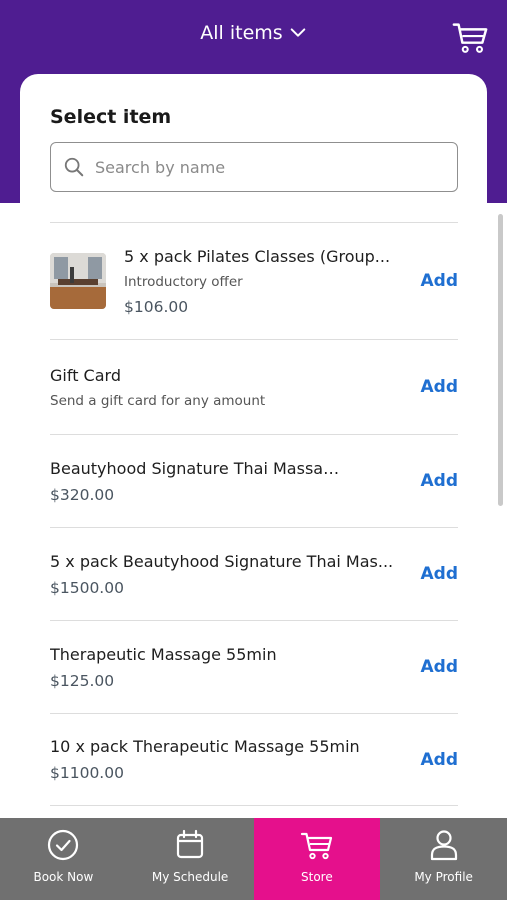  What do you see at coordinates (275, 167) in the screenshot?
I see `search-input` at bounding box center [275, 167].